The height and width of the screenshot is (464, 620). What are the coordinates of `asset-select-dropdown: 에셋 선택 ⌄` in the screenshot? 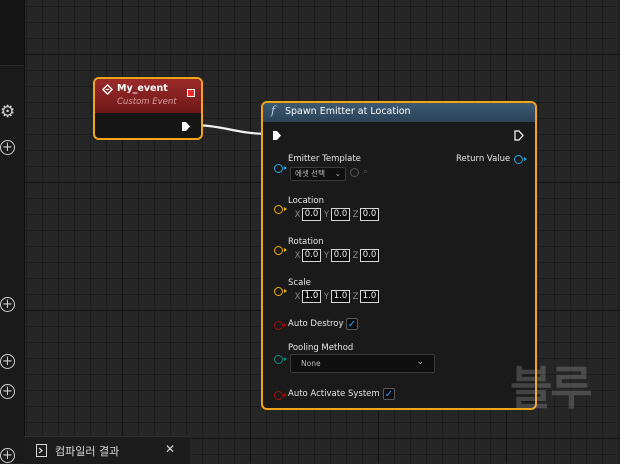 It's located at (318, 174).